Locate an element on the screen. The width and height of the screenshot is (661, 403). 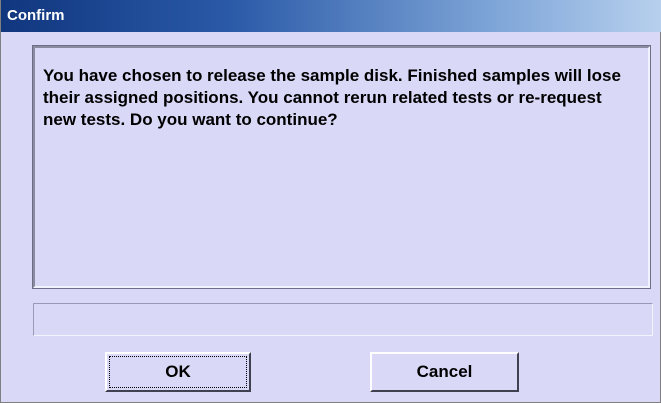
window-title: Confirm is located at coordinates (36, 15).